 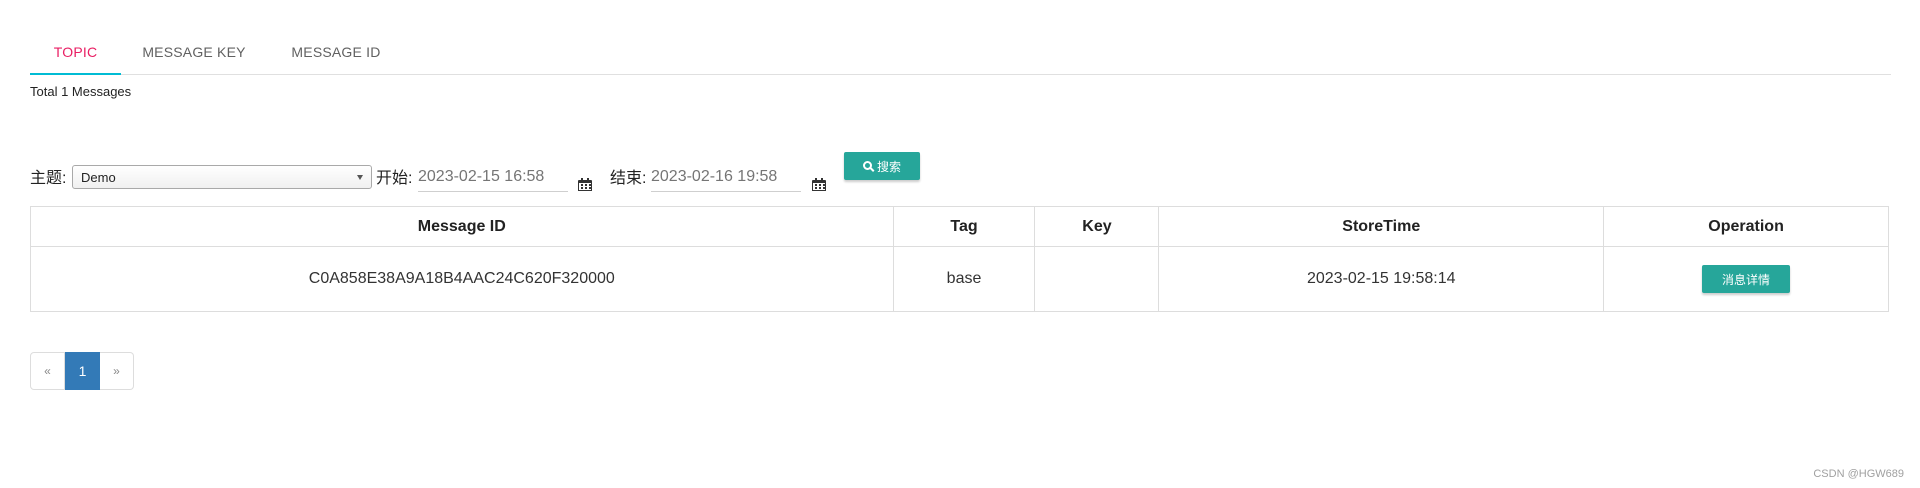 I want to click on search-button: 搜索, so click(x=882, y=166).